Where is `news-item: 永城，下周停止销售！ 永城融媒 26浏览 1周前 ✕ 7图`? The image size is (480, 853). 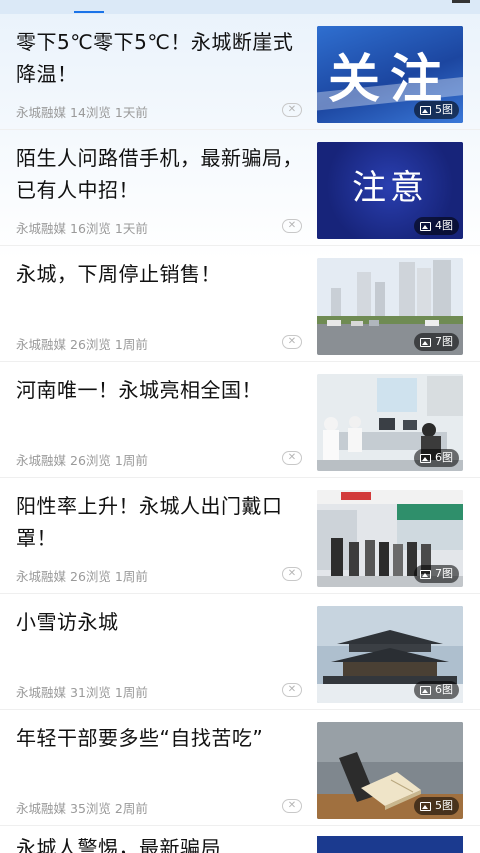
news-item: 永城，下周停止销售！ 永城融媒 26浏览 1周前 ✕ 7图 is located at coordinates (240, 304).